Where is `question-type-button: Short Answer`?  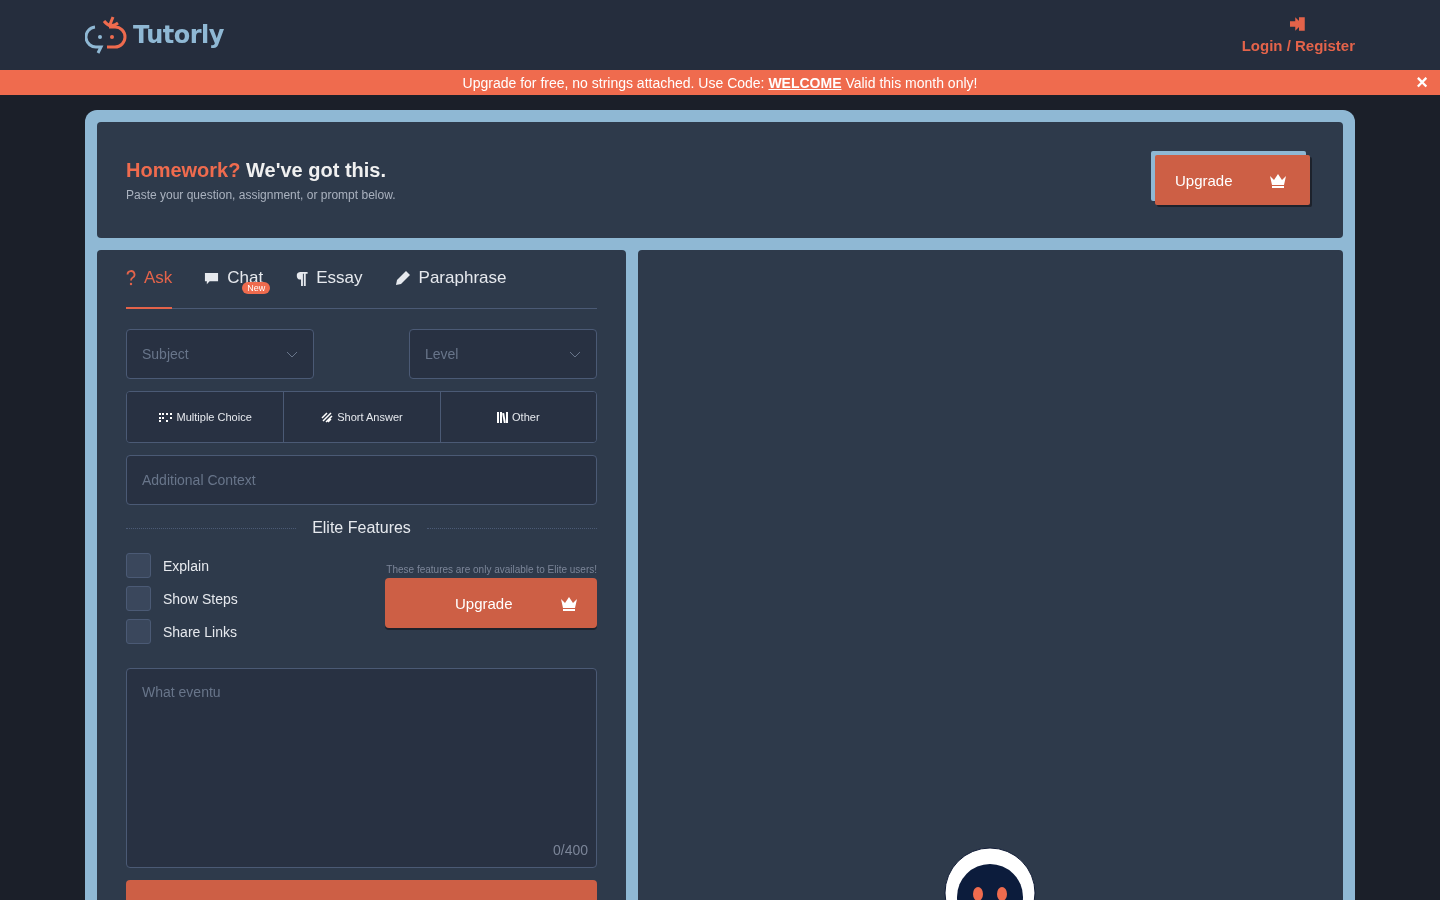
question-type-button: Short Answer is located at coordinates (361, 417).